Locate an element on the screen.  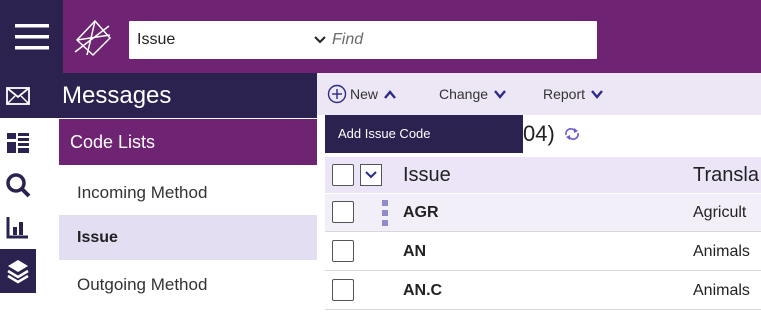
icon-rail is located at coordinates (18, 194).